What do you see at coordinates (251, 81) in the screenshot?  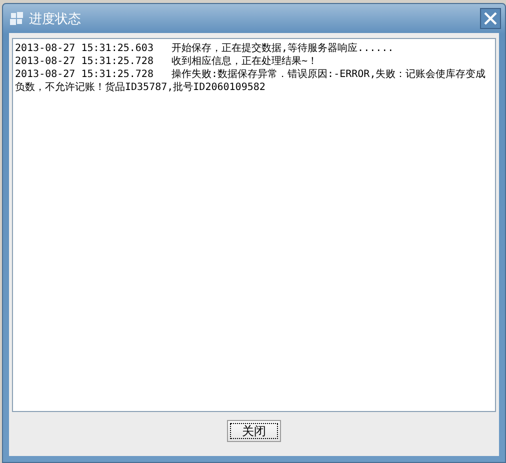 I see `log-line: 2013-08-27 15:31:25.728 操作失败:数据保存异常．错误原因:-ERROR,失败：记账会使库存变成负数，不允许记账！货品ID35787,批号ID2060109582` at bounding box center [251, 81].